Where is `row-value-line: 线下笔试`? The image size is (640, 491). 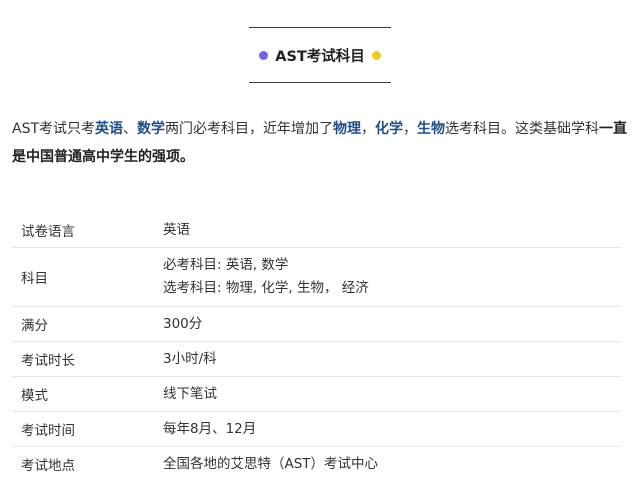
row-value-line: 线下笔试 is located at coordinates (190, 393).